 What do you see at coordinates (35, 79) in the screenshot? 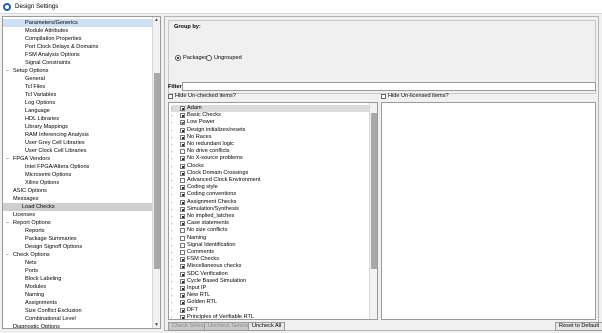
I see `tree-item: General` at bounding box center [35, 79].